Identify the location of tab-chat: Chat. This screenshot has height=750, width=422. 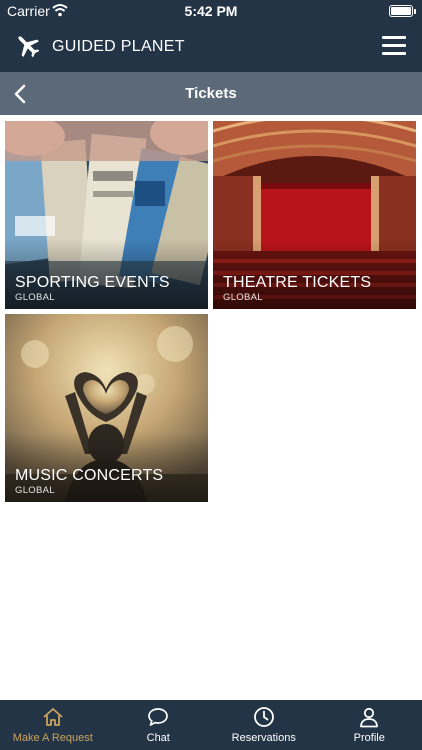
(159, 725).